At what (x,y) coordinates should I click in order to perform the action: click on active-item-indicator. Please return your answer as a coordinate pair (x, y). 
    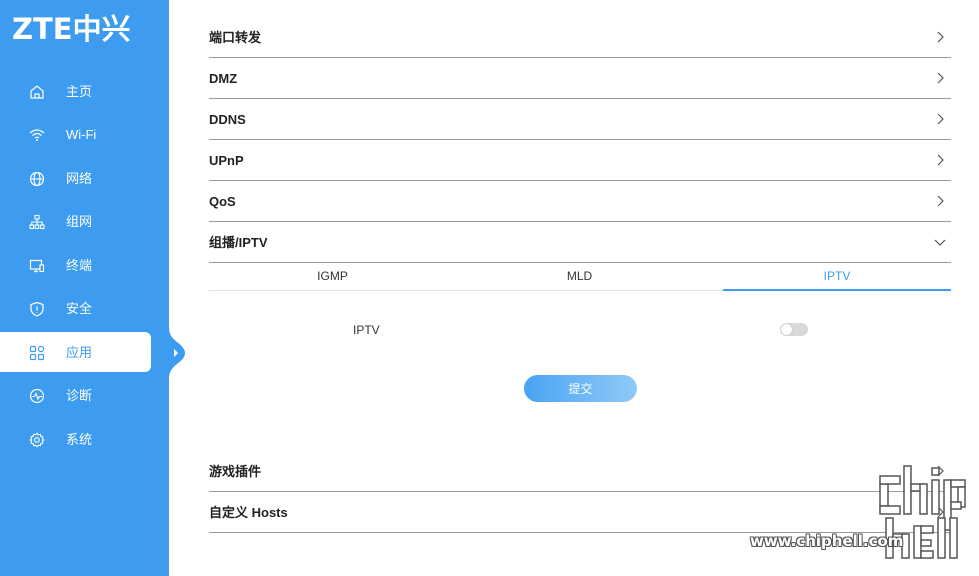
    Looking at the image, I should click on (177, 353).